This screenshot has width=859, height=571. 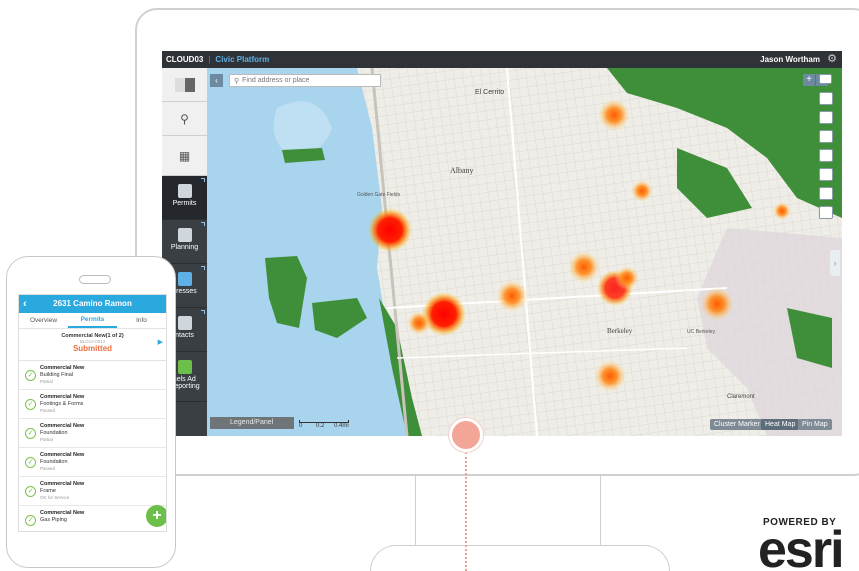 What do you see at coordinates (92, 404) in the screenshot?
I see `list-item: ✓ Commercial New Footings & Forms Passed` at bounding box center [92, 404].